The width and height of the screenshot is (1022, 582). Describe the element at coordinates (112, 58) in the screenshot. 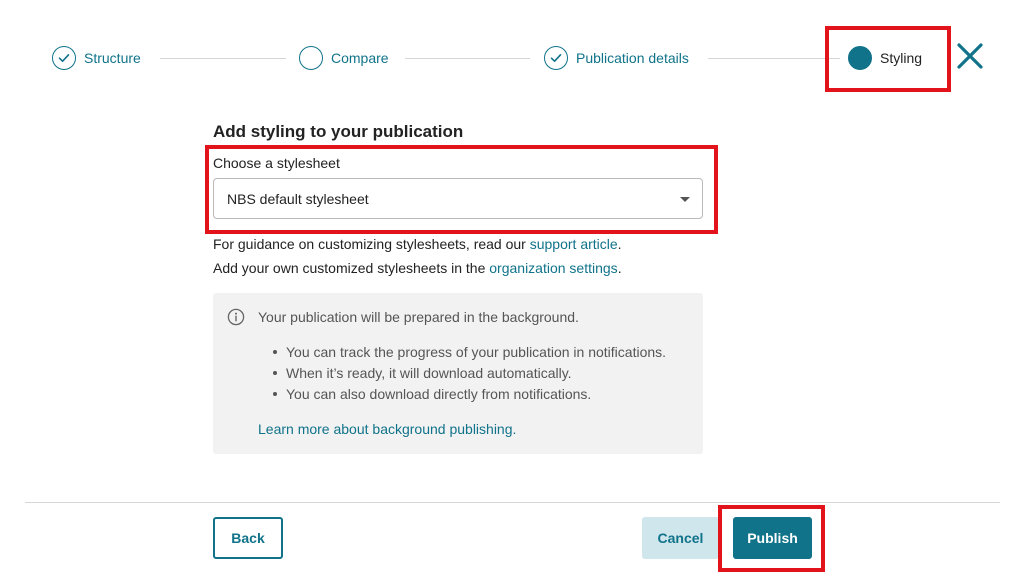

I see `step-label: Structure` at that location.